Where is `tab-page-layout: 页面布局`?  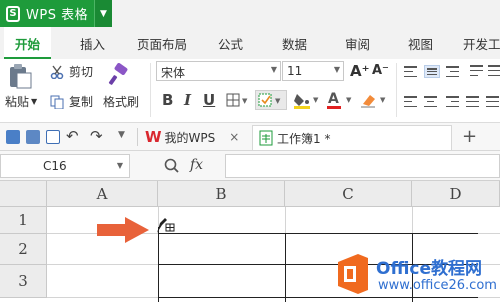 tab-page-layout: 页面布局 is located at coordinates (162, 43).